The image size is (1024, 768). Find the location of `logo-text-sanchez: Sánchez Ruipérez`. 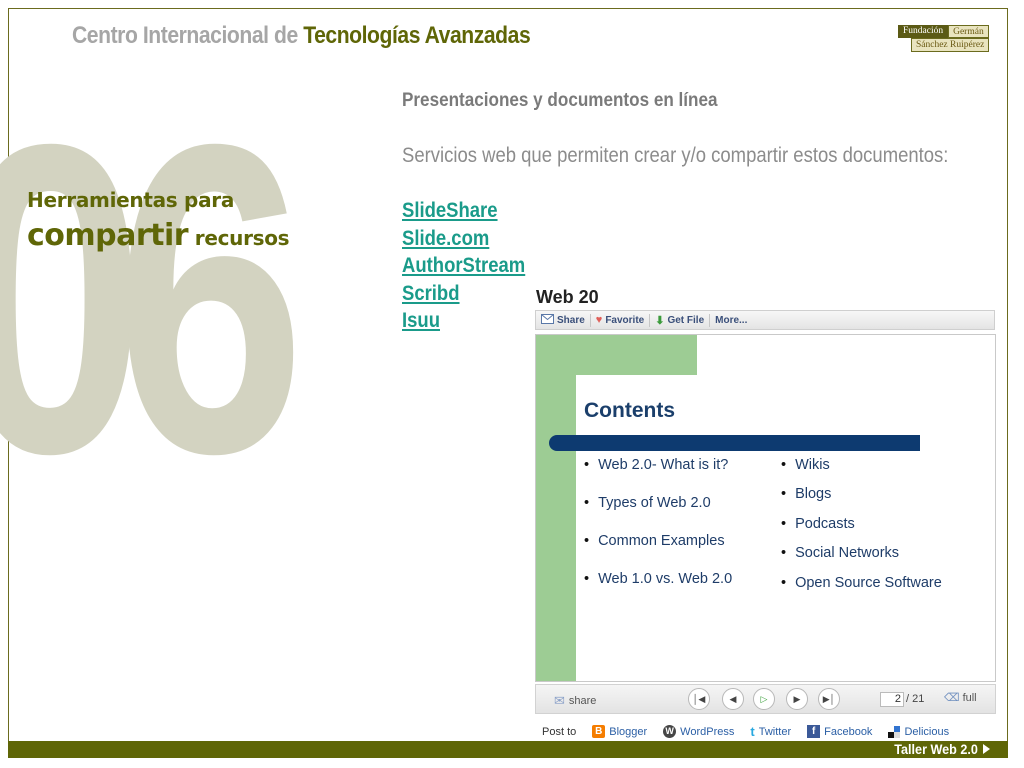

logo-text-sanchez: Sánchez Ruipérez is located at coordinates (950, 45).